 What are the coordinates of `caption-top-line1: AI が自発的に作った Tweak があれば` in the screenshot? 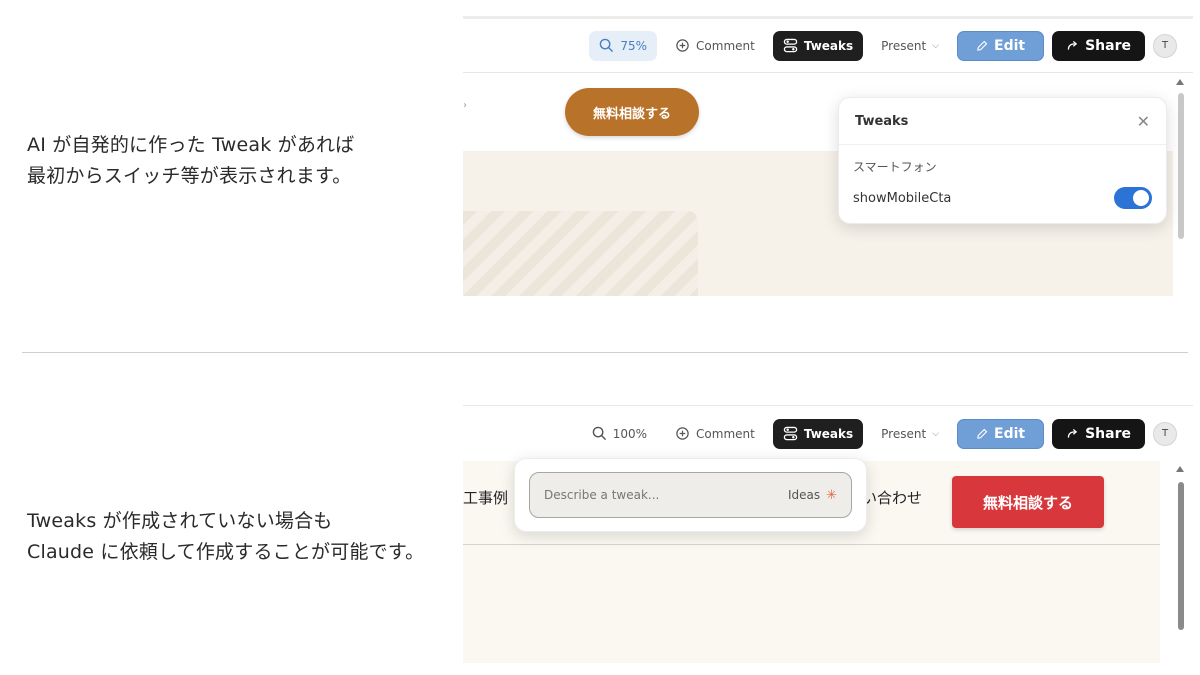 It's located at (191, 145).